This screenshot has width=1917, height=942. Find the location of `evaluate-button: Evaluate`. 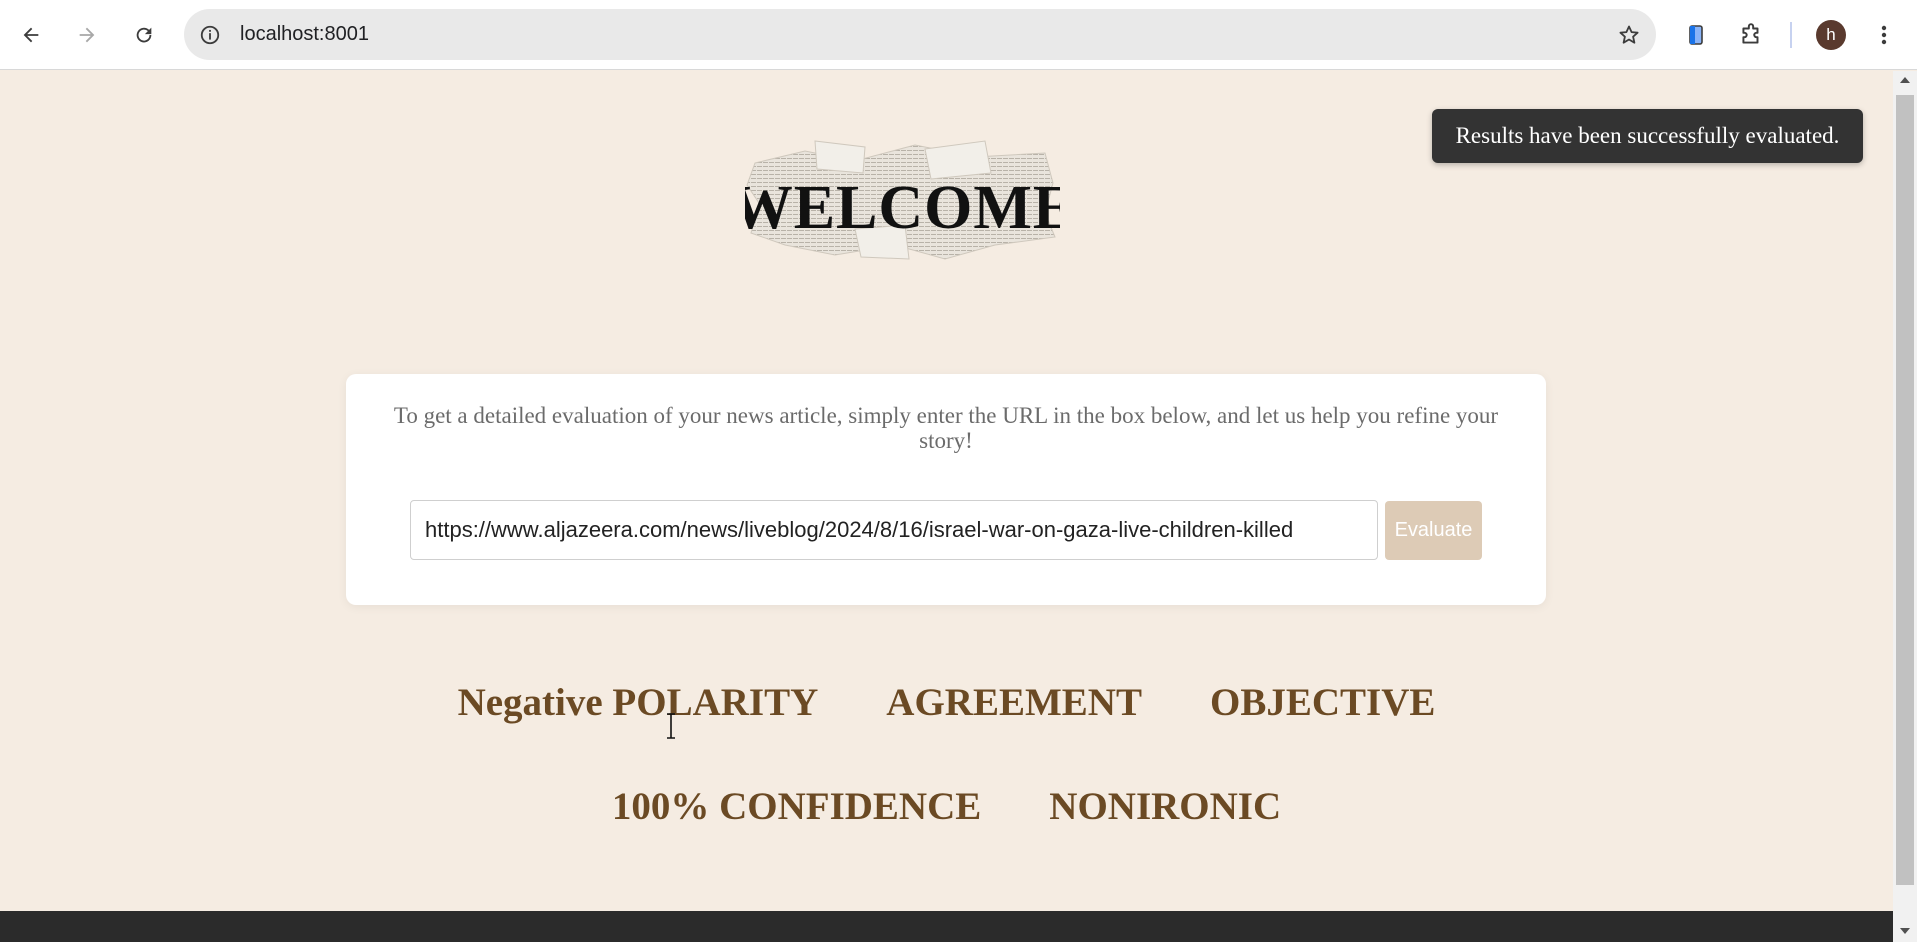

evaluate-button: Evaluate is located at coordinates (1433, 530).